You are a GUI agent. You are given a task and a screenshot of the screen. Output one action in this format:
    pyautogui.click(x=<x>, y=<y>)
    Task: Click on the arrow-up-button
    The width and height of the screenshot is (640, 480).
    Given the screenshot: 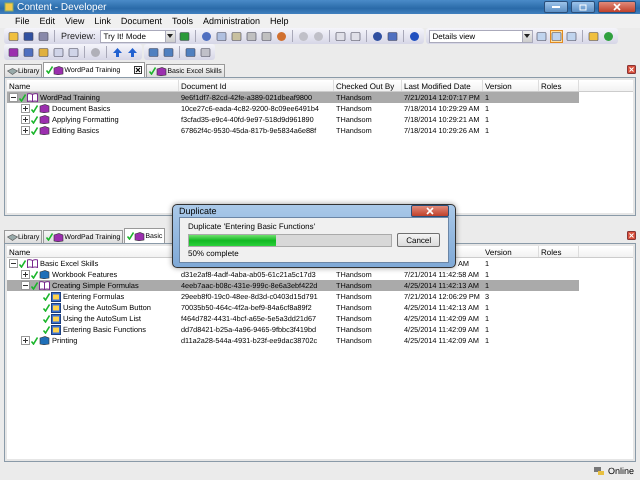 What is the action you would take?
    pyautogui.click(x=117, y=52)
    